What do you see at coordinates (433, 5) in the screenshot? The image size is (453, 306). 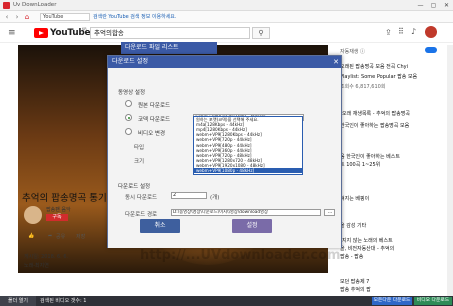 I see `maximize-button: ▢` at bounding box center [433, 5].